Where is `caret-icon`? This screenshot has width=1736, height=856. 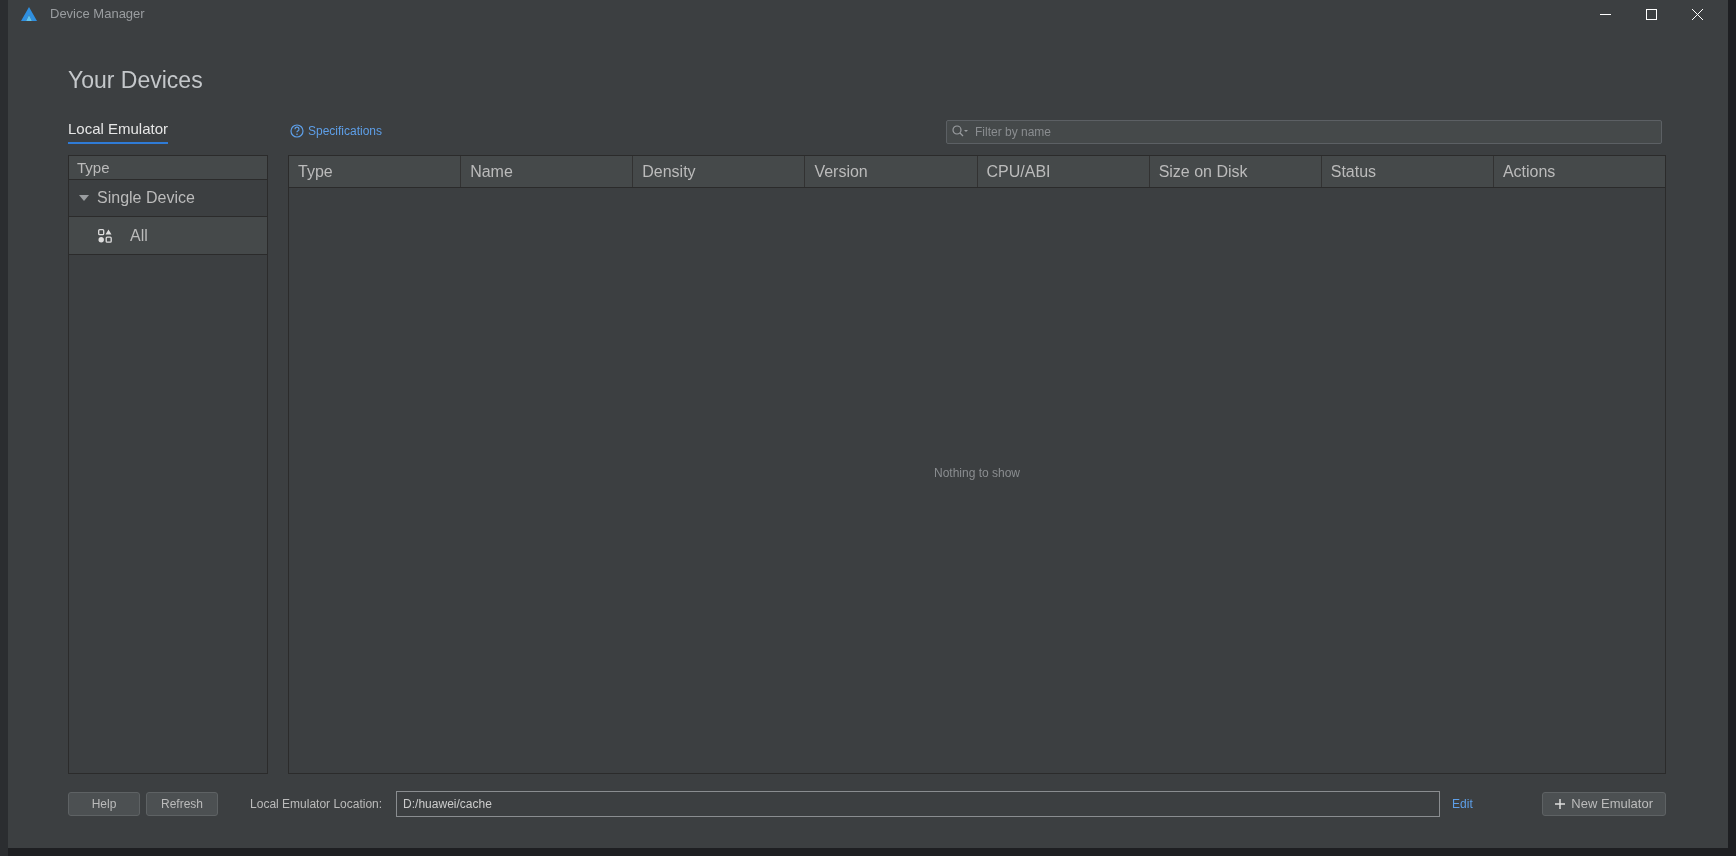
caret-icon is located at coordinates (84, 198).